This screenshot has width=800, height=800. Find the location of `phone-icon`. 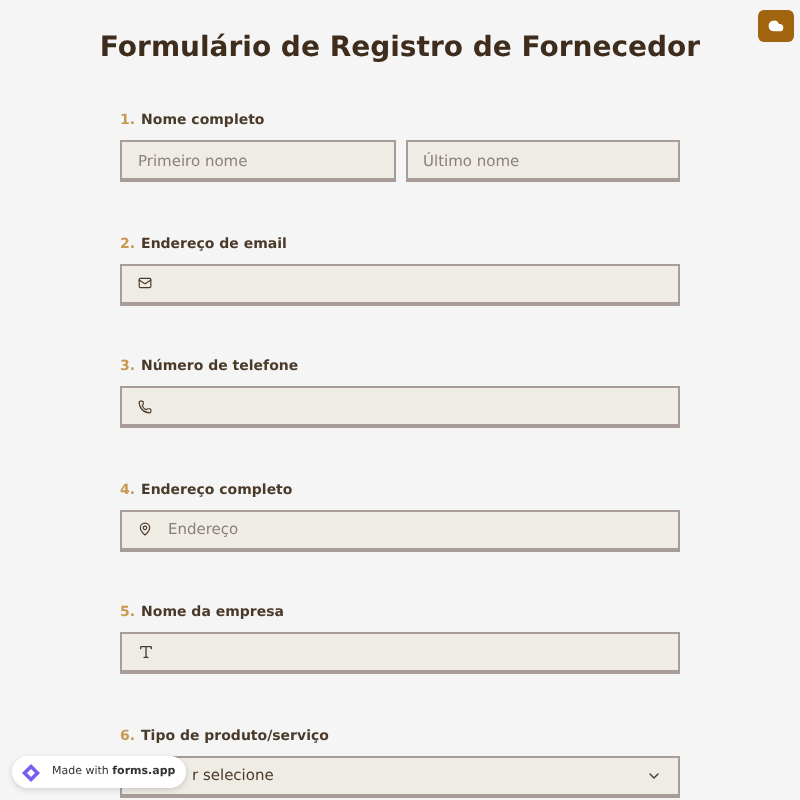

phone-icon is located at coordinates (145, 406).